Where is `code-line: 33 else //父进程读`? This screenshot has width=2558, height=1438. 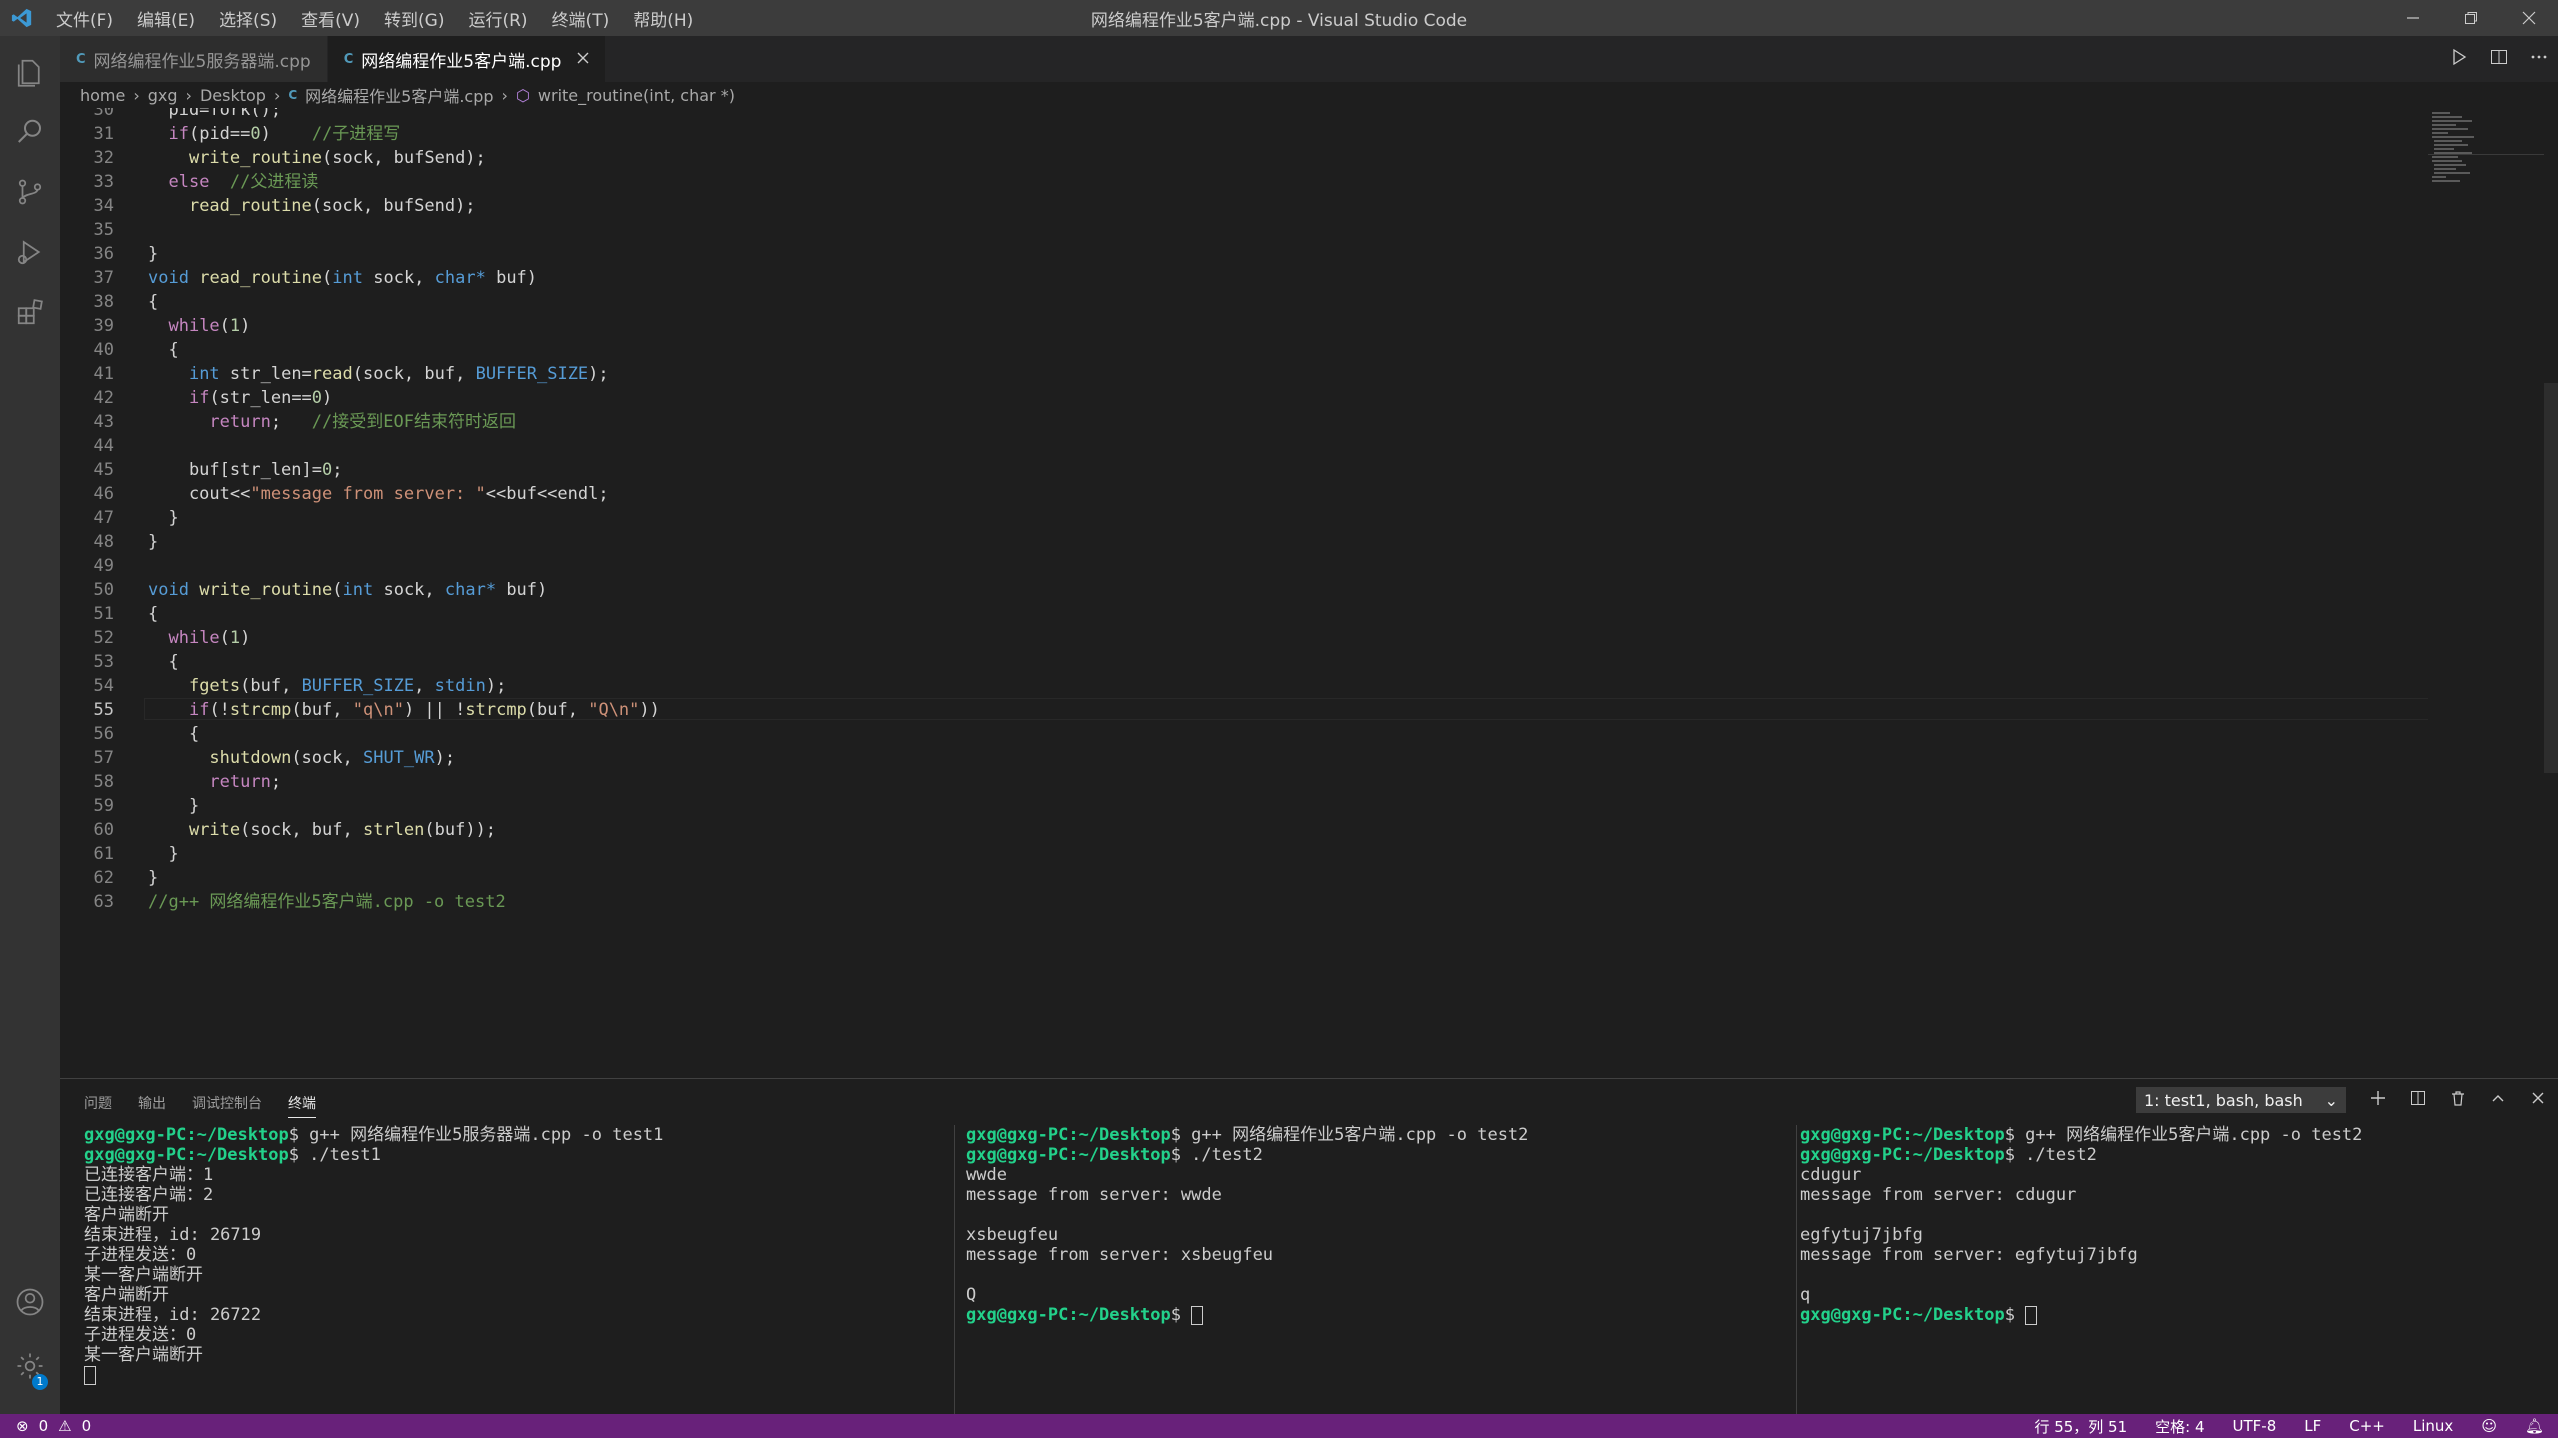
code-line: 33 else //父进程读 is located at coordinates (1245, 182).